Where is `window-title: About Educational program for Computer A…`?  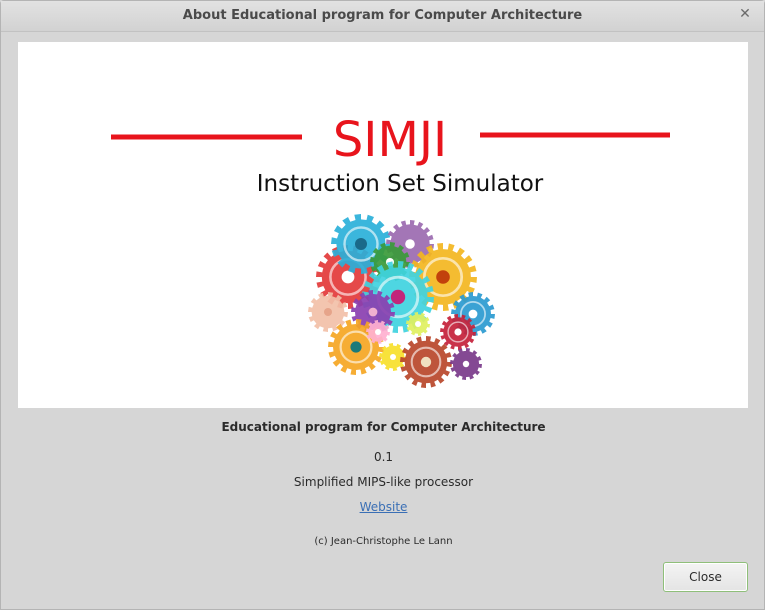
window-title: About Educational program for Computer A… is located at coordinates (382, 15).